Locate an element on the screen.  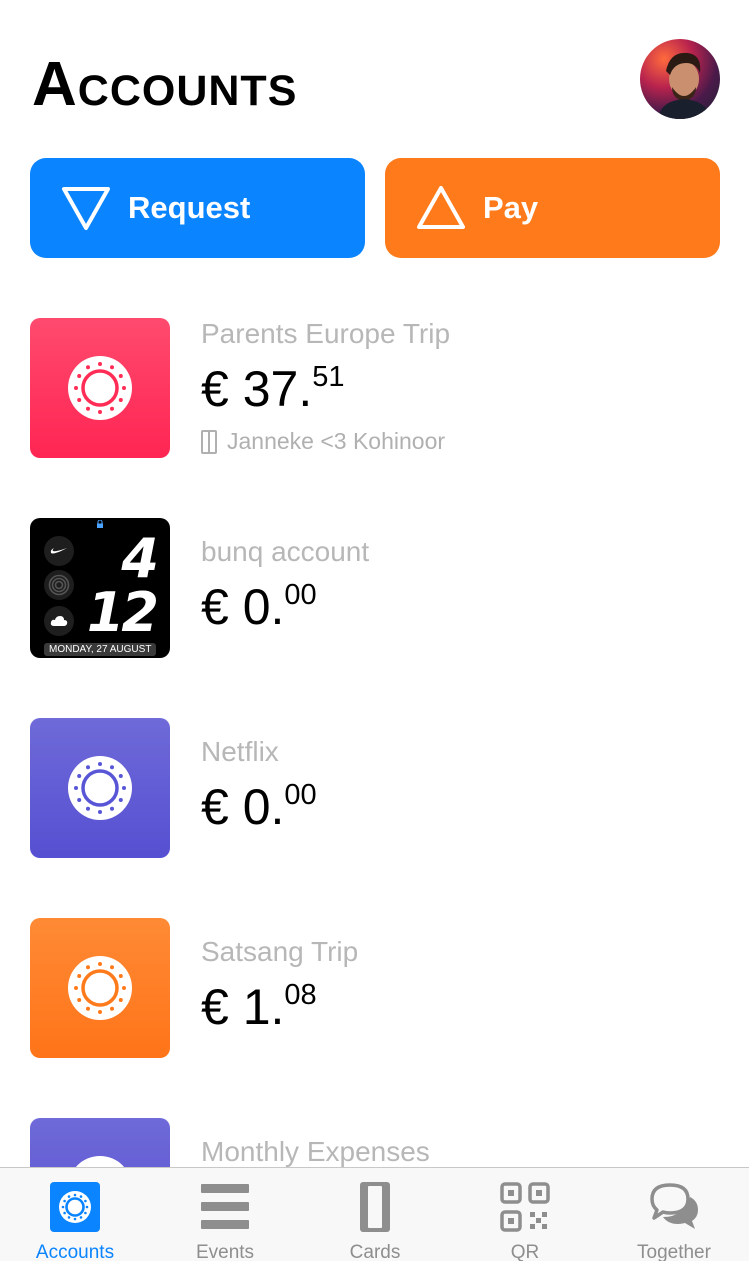
lock-icon is located at coordinates (100, 524).